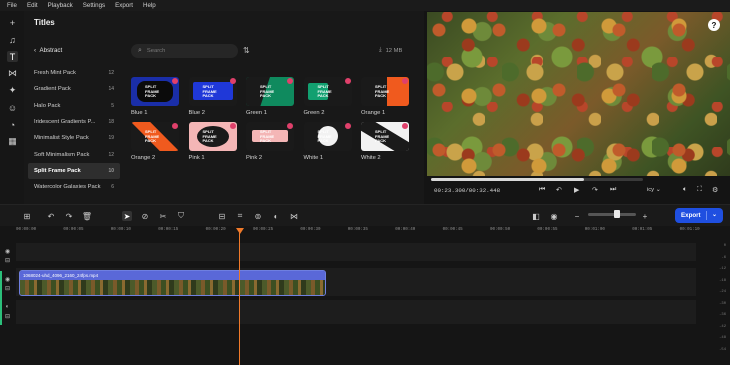 Image resolution: width=730 pixels, height=365 pixels. I want to click on category-item: Gradient Pack 14, so click(74, 89).